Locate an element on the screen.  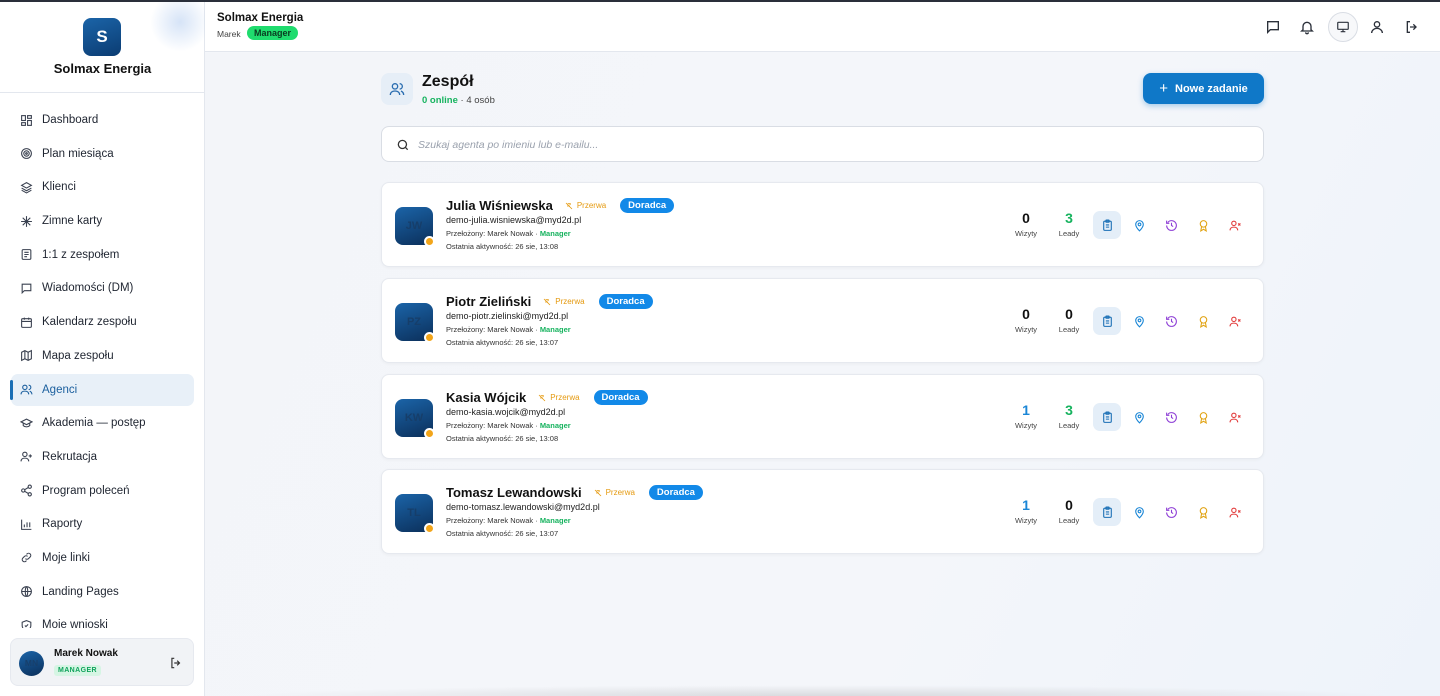
map-pin-icon is located at coordinates (1139, 225).